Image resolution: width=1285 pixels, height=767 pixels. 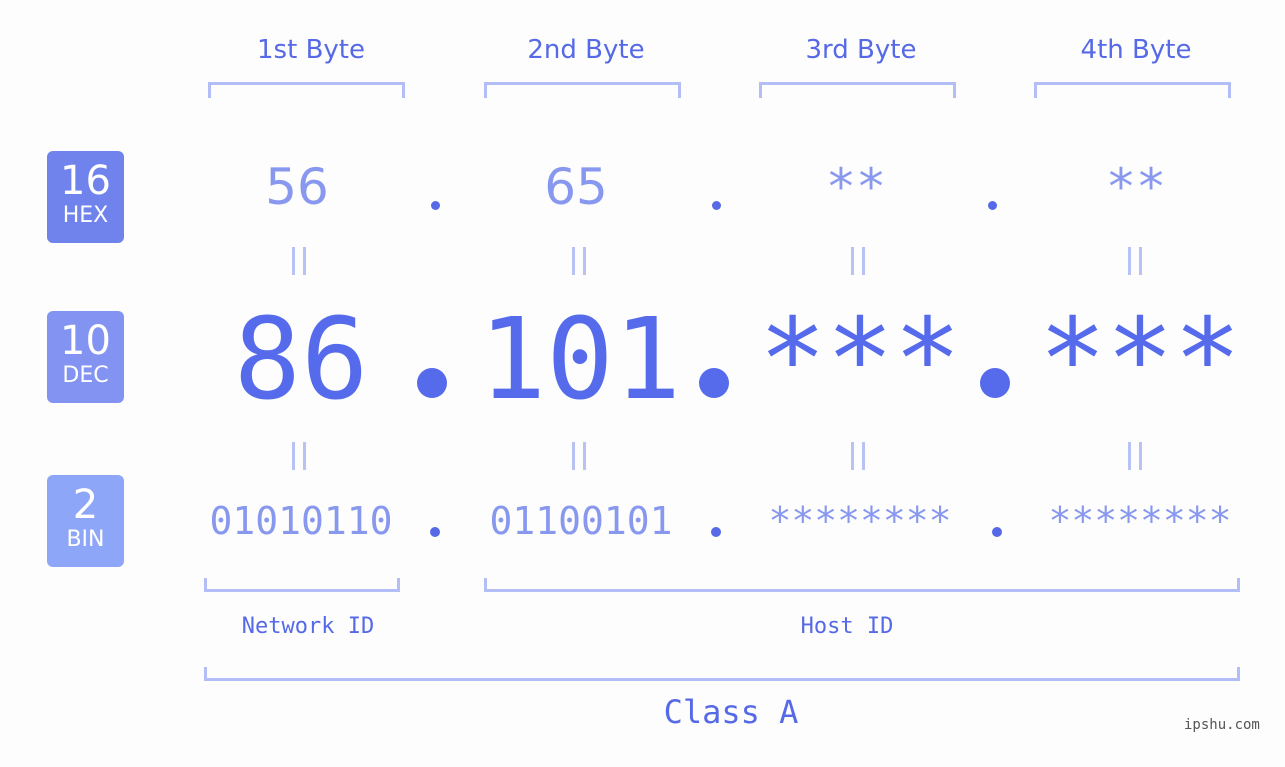 I want to click on byte-header-2: 2nd Byte, so click(x=586, y=50).